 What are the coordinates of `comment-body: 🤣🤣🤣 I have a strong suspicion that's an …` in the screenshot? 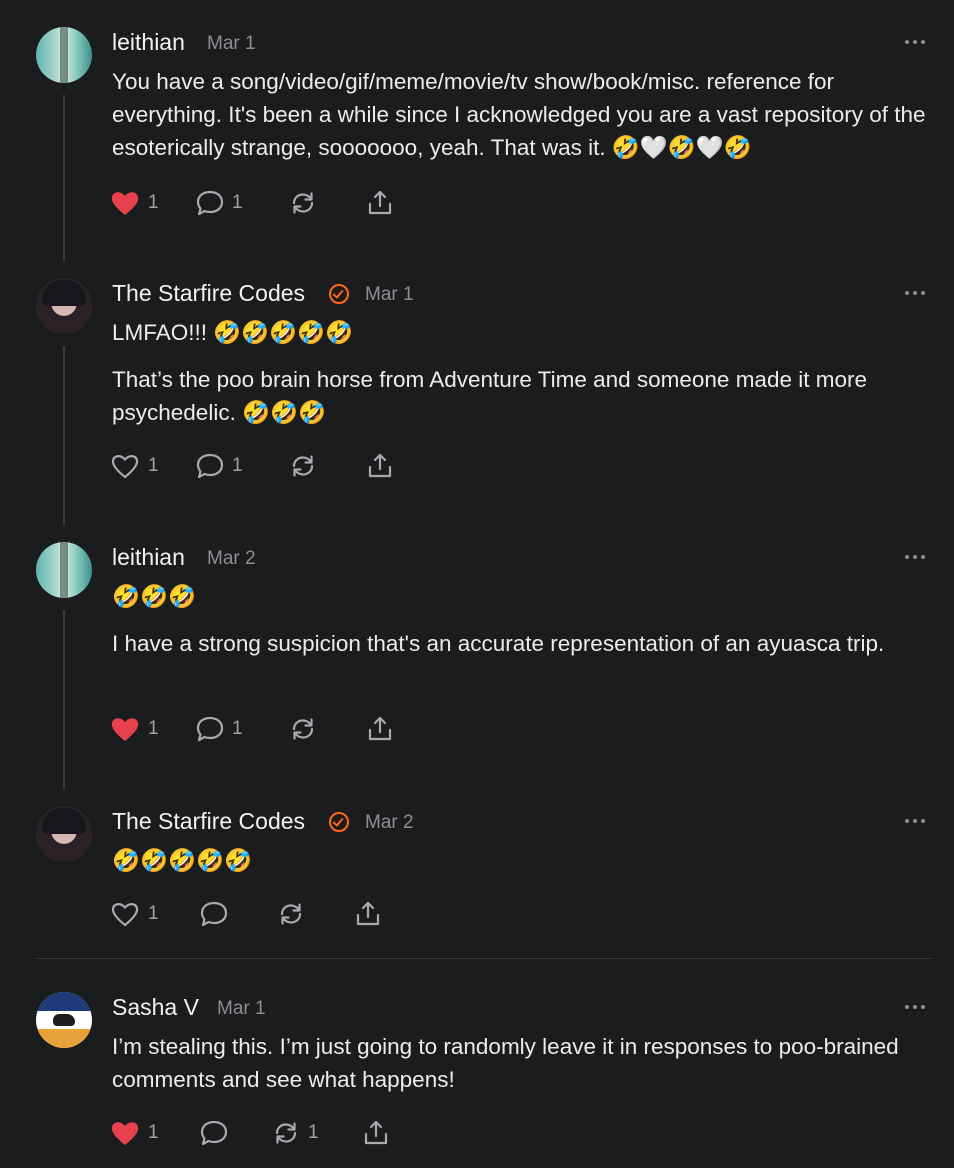 It's located at (522, 620).